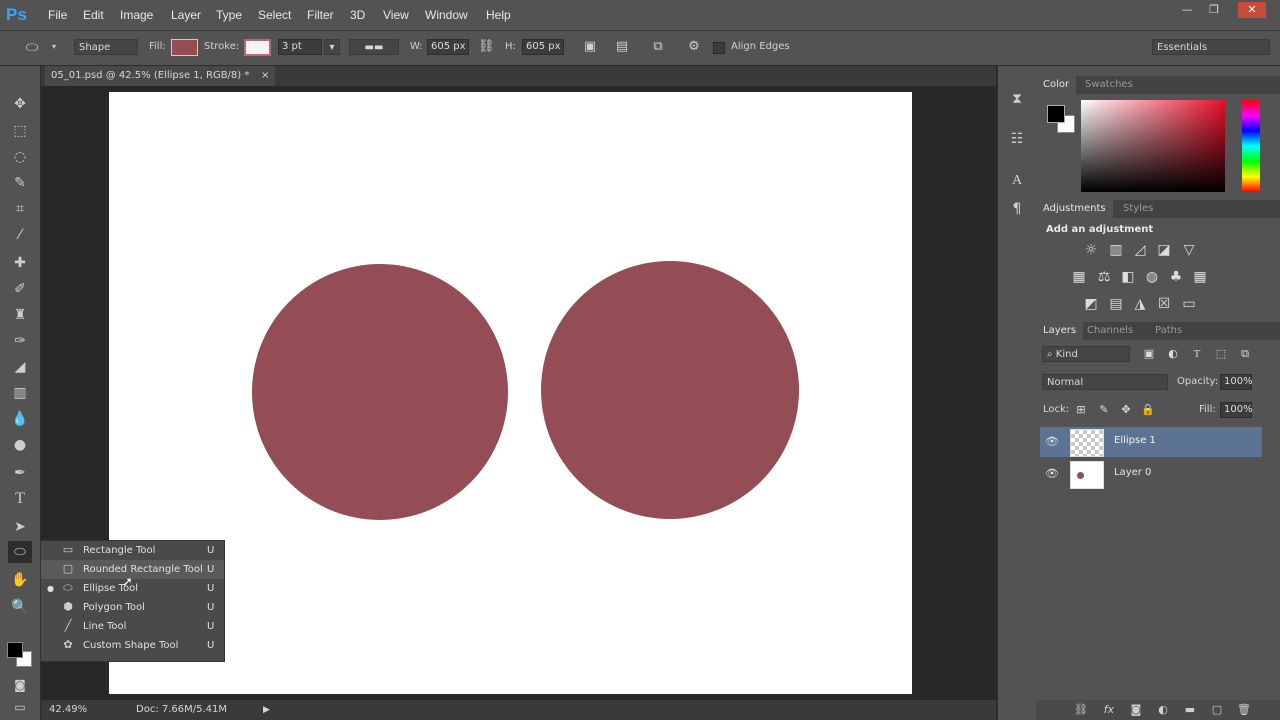 The image size is (1280, 720). Describe the element at coordinates (1104, 277) in the screenshot. I see `color-balance-icon: ⚖` at that location.